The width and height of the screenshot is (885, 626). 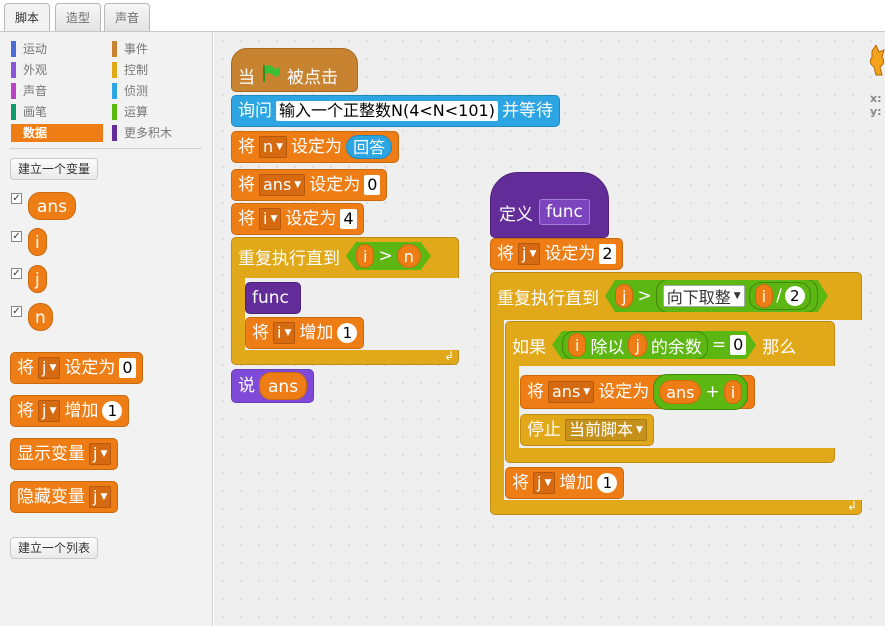 I want to click on palette-hide-variable-block: 隐藏变量 j ▼, so click(x=64, y=497).